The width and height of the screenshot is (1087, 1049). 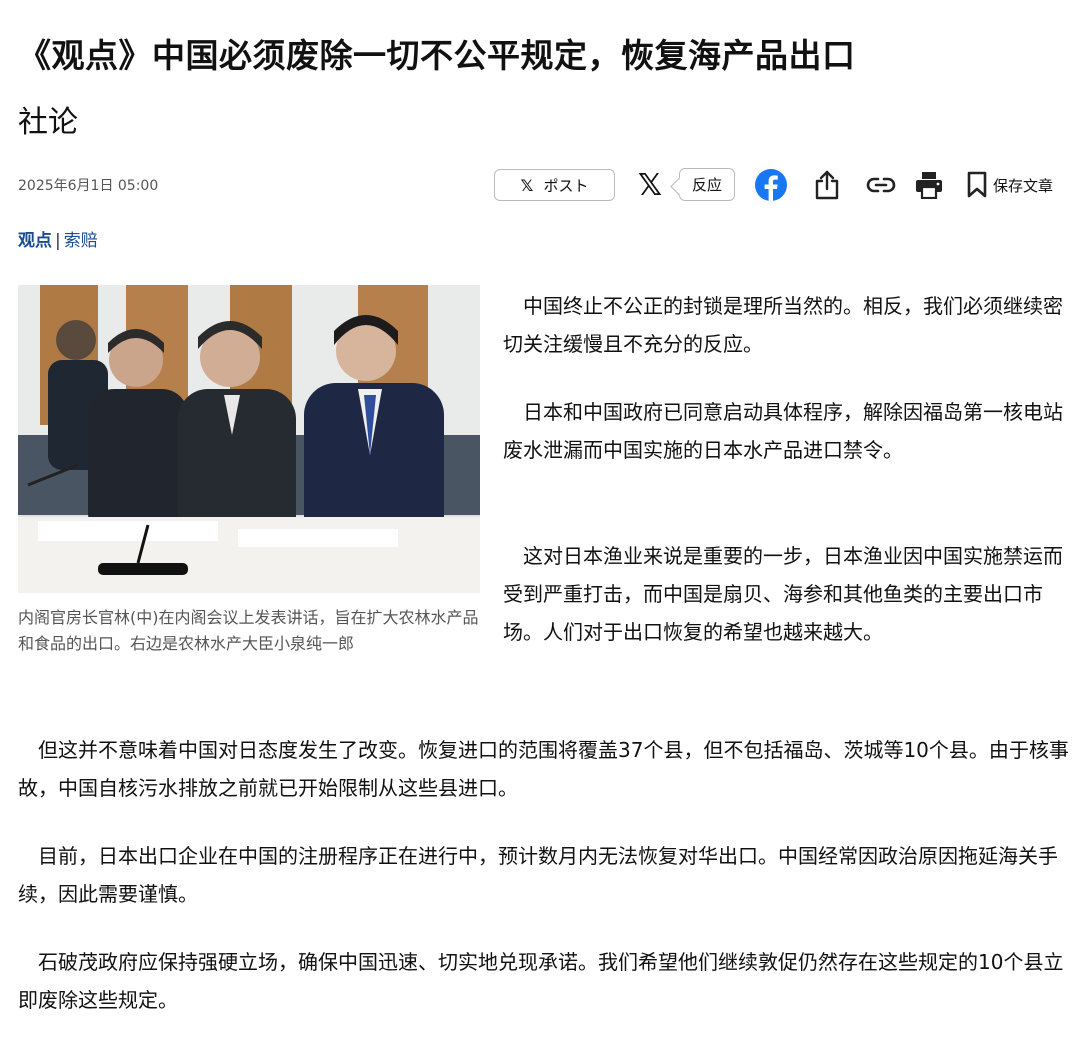 What do you see at coordinates (929, 185) in the screenshot?
I see `print-icon` at bounding box center [929, 185].